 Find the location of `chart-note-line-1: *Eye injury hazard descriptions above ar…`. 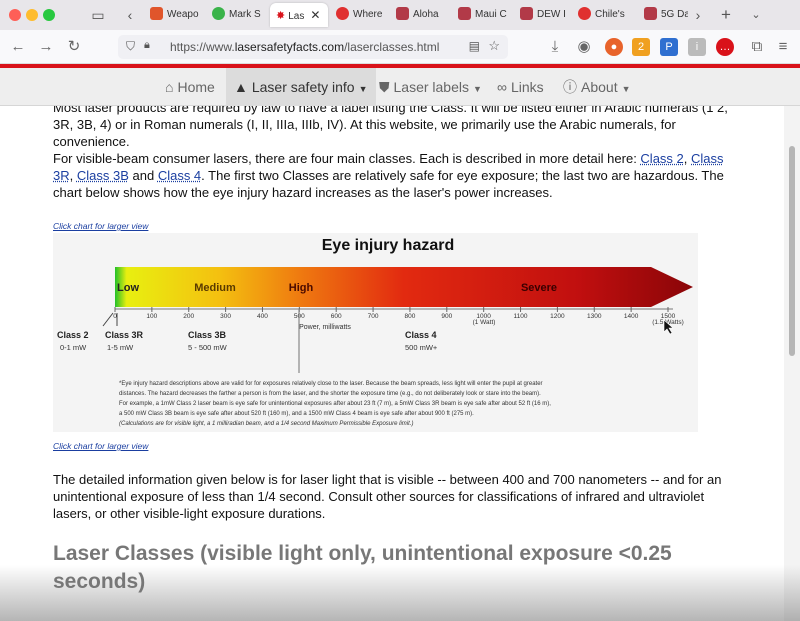

chart-note-line-1: *Eye injury hazard descriptions above ar… is located at coordinates (331, 384).